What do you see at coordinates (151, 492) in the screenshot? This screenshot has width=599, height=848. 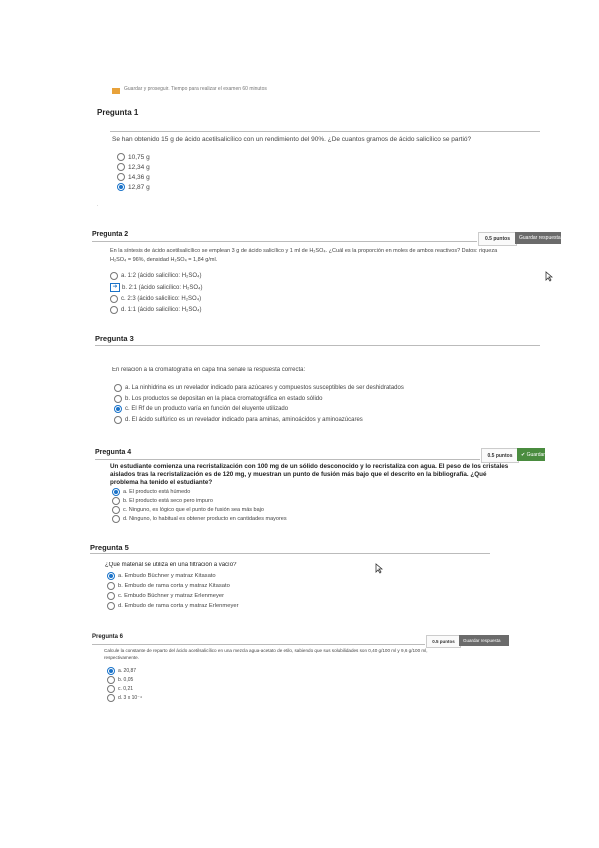 I see `q4-option: a. El producto está húmedo` at bounding box center [151, 492].